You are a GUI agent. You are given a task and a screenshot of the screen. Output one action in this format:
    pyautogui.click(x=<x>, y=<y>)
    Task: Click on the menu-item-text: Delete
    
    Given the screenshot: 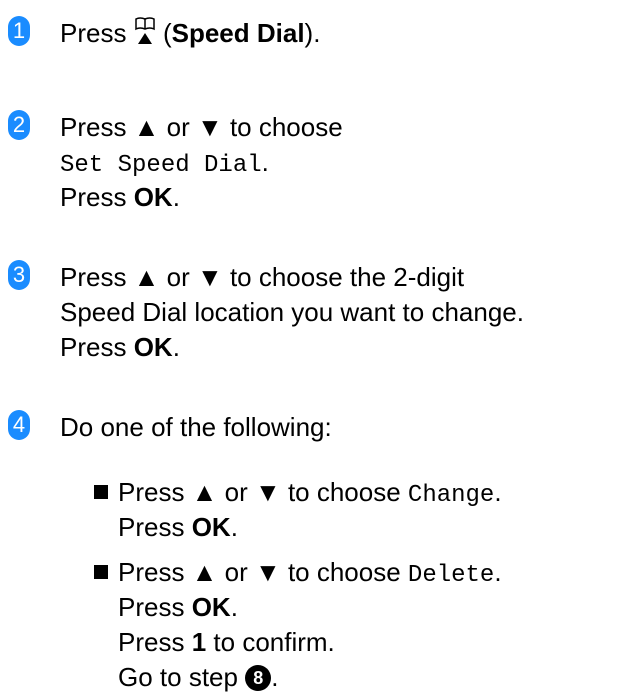 What is the action you would take?
    pyautogui.click(x=451, y=575)
    